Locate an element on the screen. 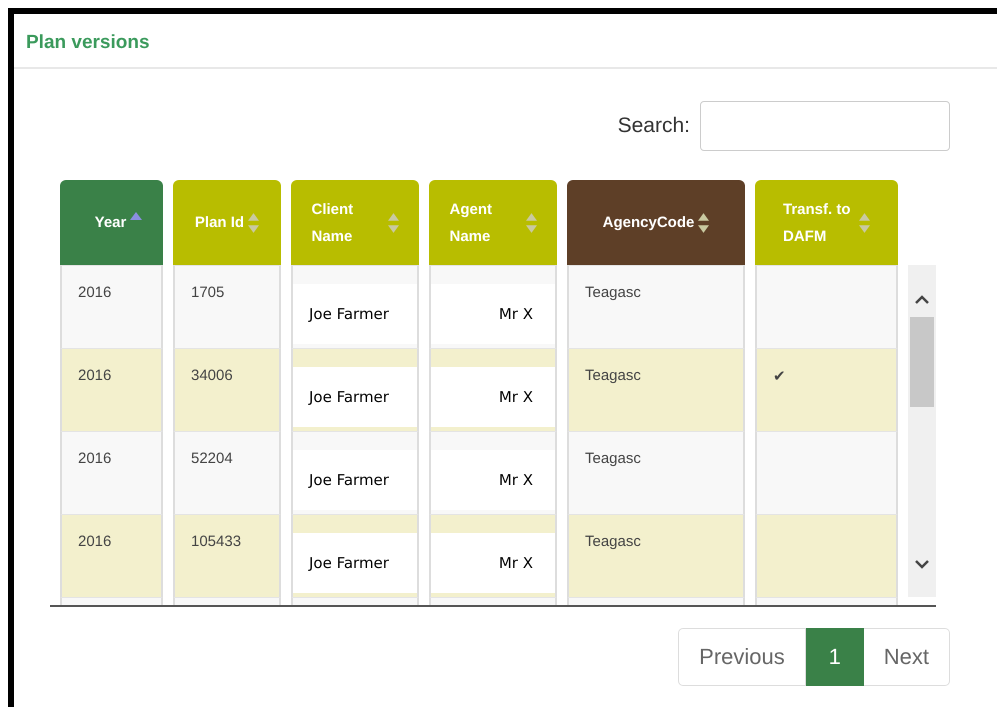 The image size is (997, 713). panel-title: Plan versions is located at coordinates (505, 41).